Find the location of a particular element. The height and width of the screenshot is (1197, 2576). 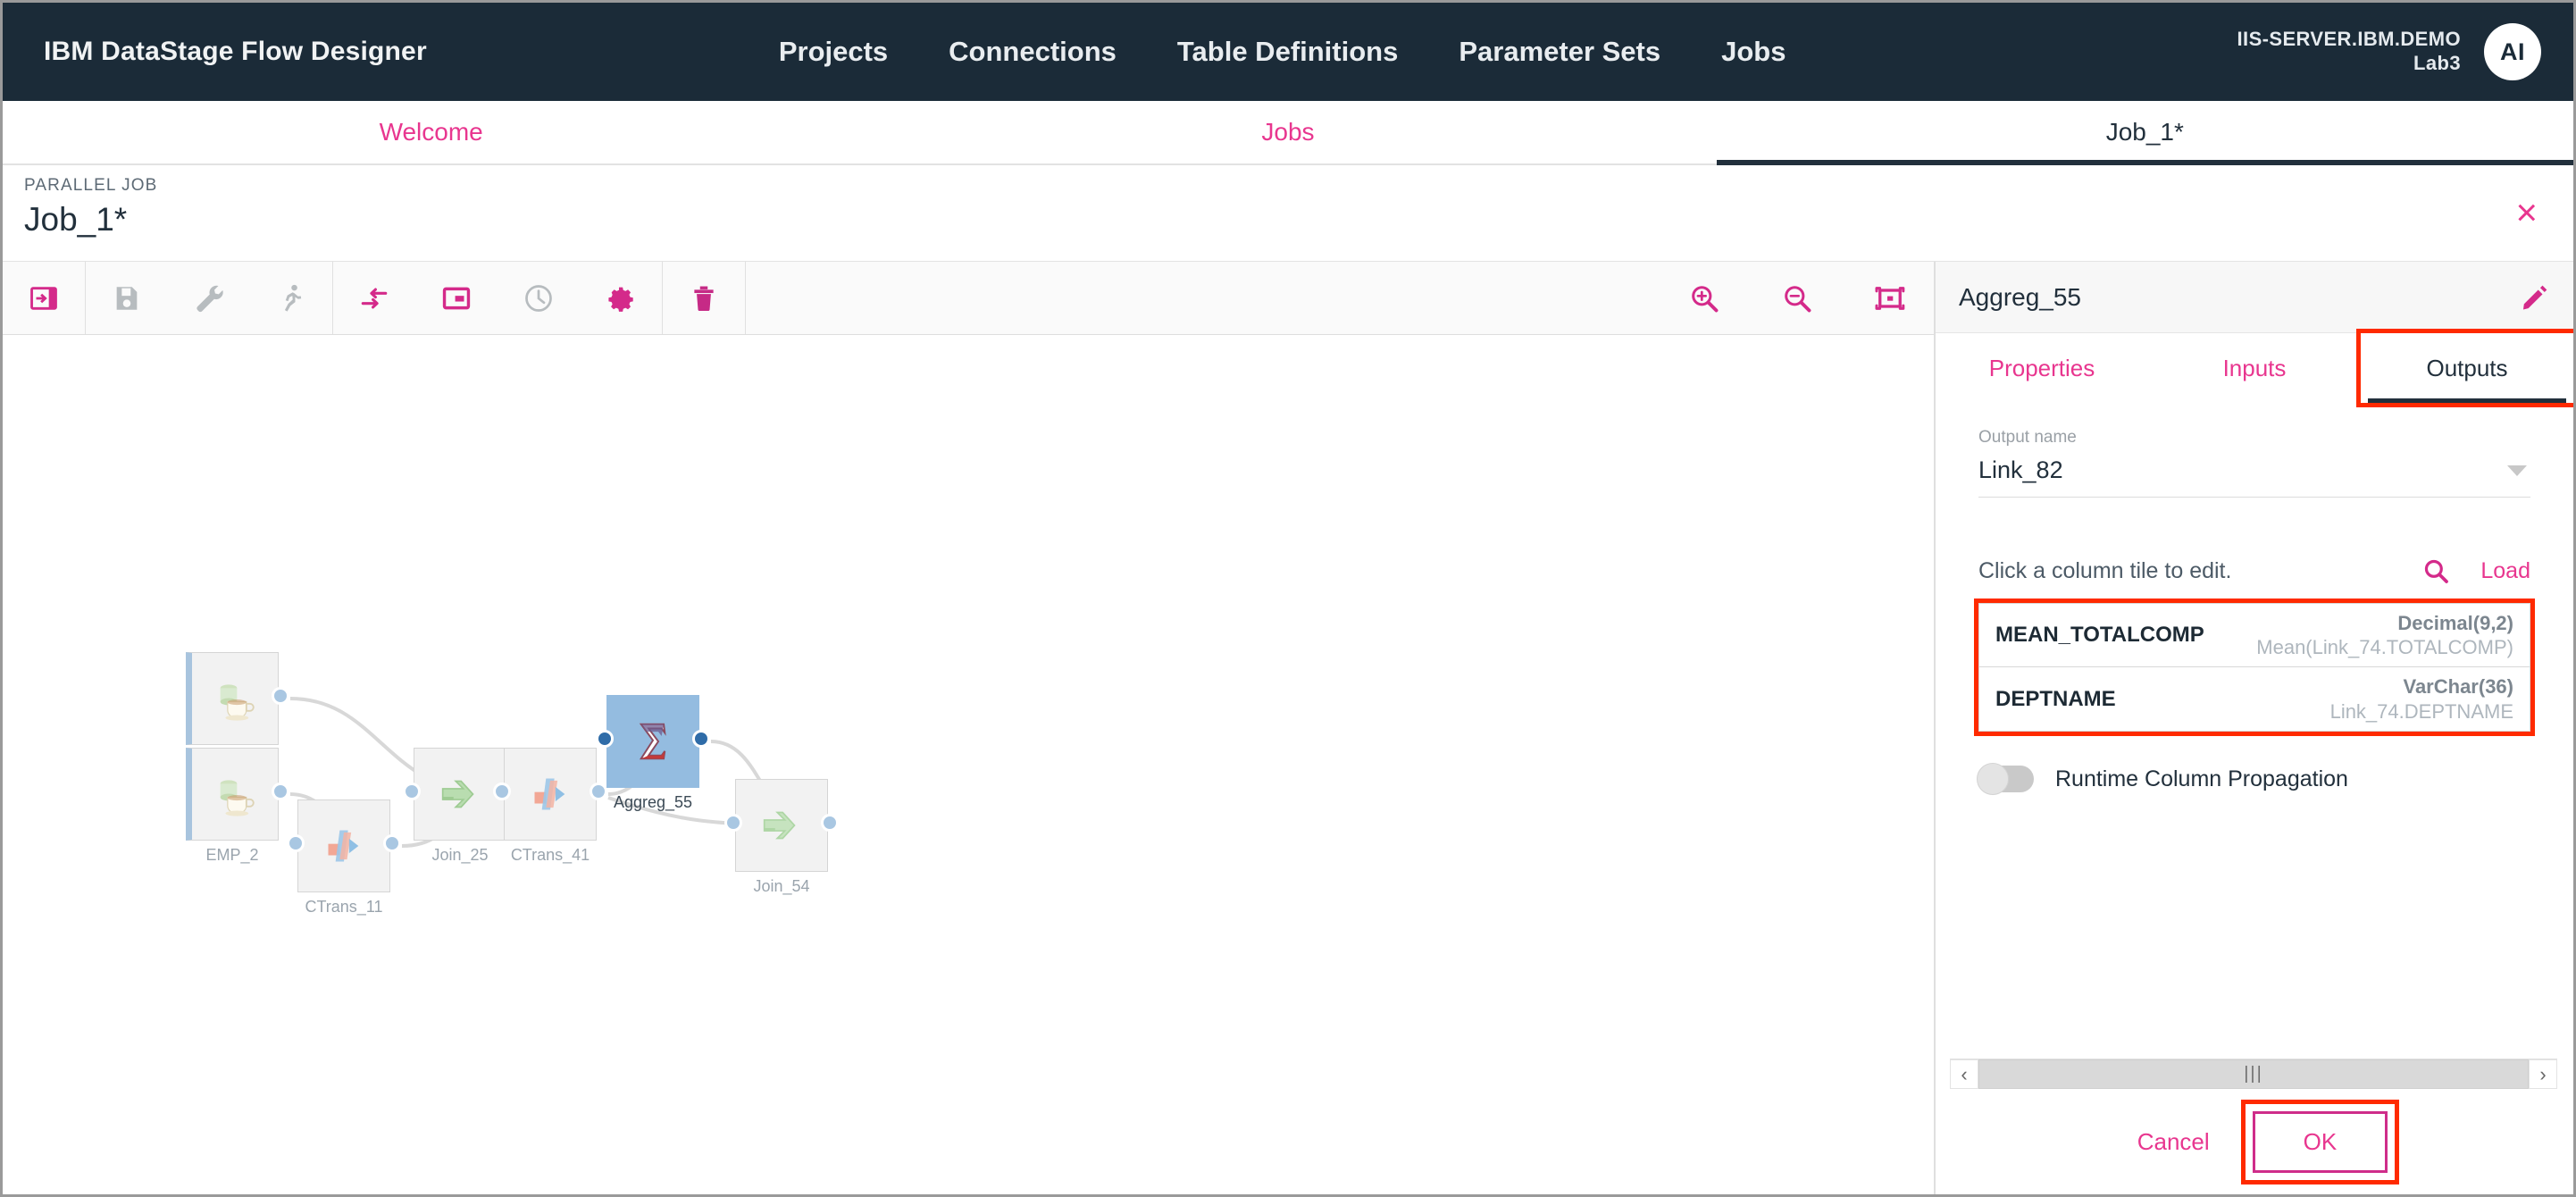

ok-button: OK is located at coordinates (2320, 1141).